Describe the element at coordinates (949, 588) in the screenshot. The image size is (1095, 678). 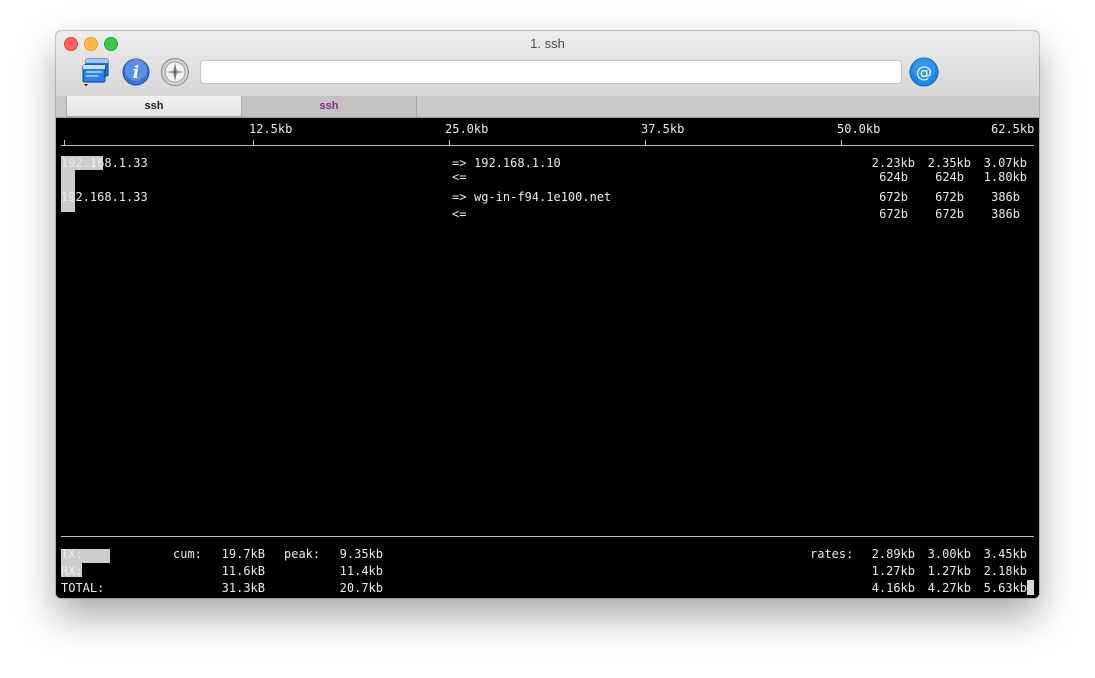
I see `total-rate-10s: 4.27kb` at that location.